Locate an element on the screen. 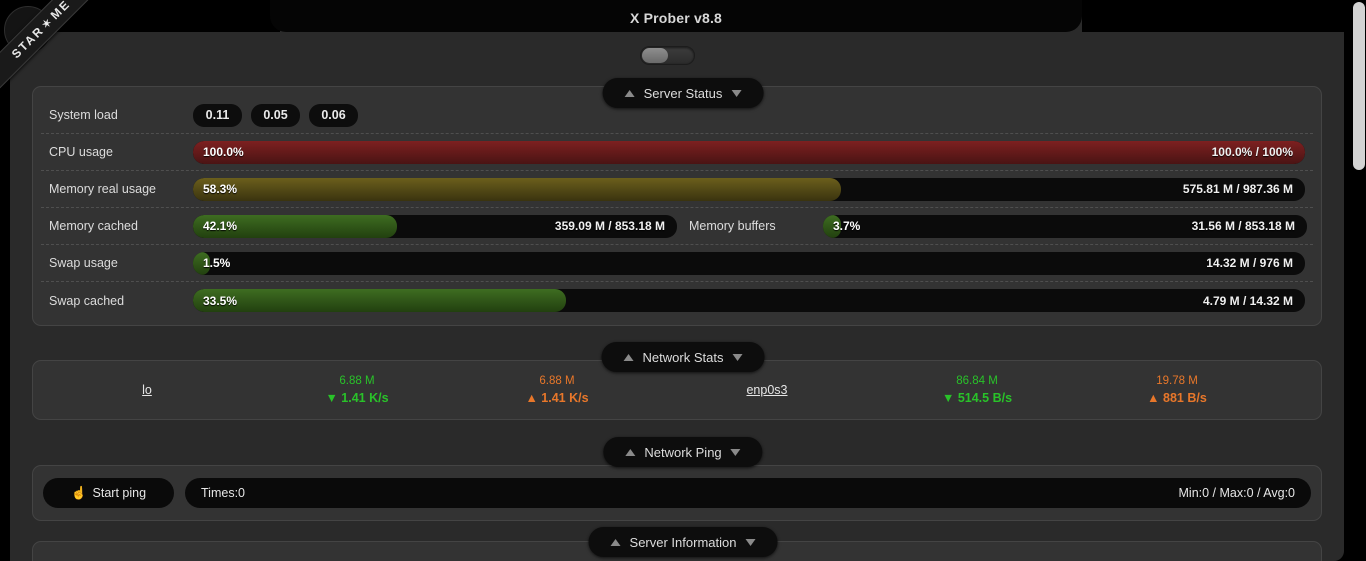 This screenshot has width=1366, height=561. network-interface-name: lo is located at coordinates (147, 390).